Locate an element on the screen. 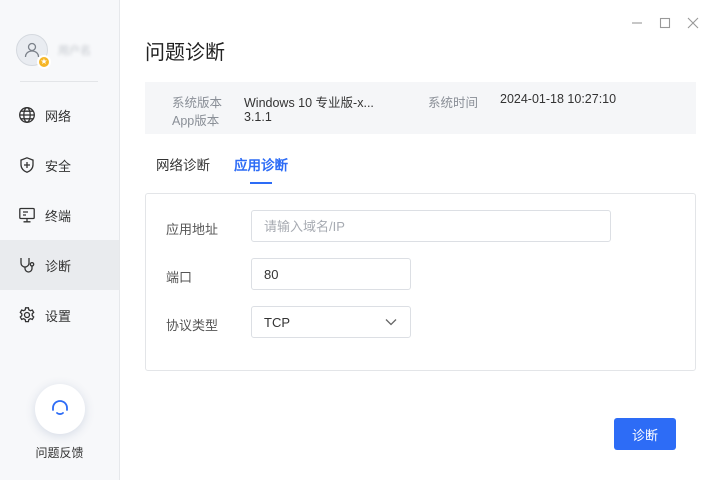  sidebar-nav: 网络 安全 终端 诊断 设置 is located at coordinates (59, 215).